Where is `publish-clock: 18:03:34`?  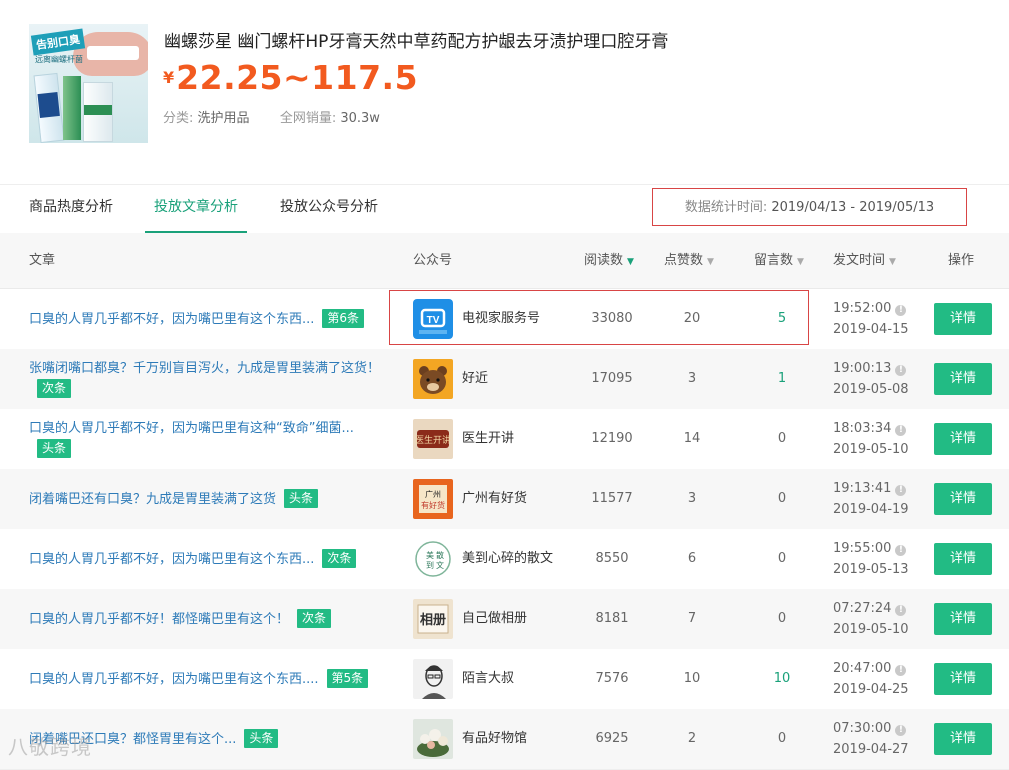 publish-clock: 18:03:34 is located at coordinates (862, 428).